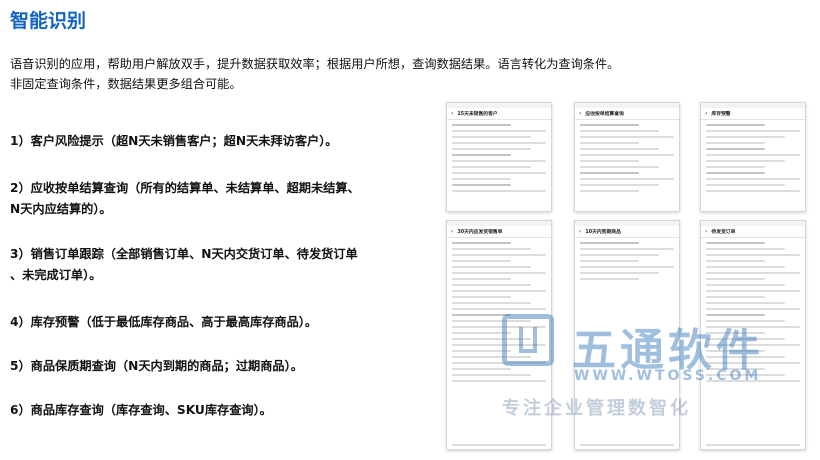  What do you see at coordinates (499, 157) in the screenshot?
I see `phone-screenshot: ‹ 15天未销售的客户` at bounding box center [499, 157].